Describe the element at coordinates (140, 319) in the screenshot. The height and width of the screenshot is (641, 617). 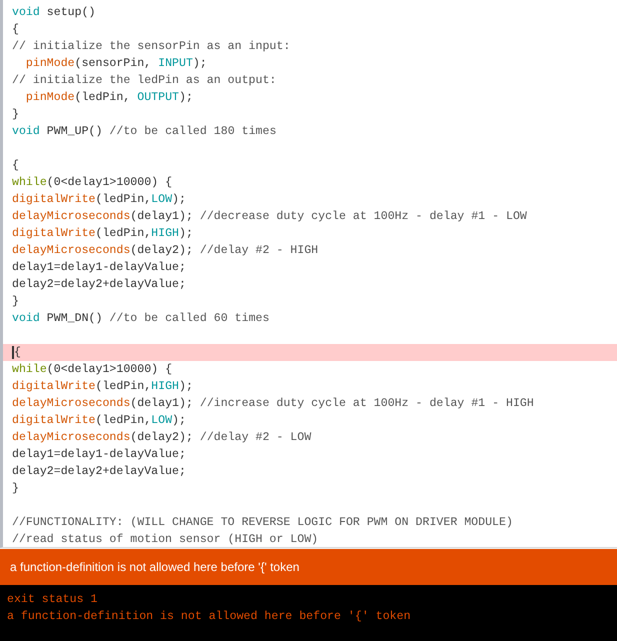
I see `code-line: void PWM_DN() //to be called 60 times` at that location.